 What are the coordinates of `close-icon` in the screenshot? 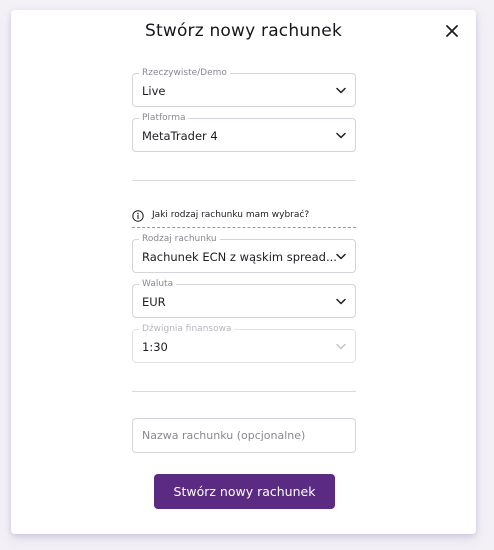 It's located at (452, 31).